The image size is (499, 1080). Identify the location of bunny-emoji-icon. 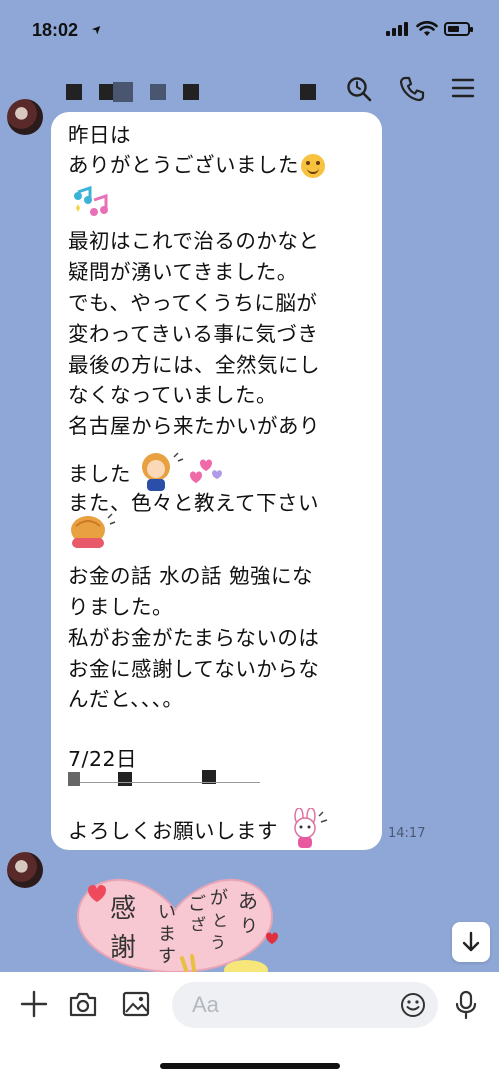
(311, 827).